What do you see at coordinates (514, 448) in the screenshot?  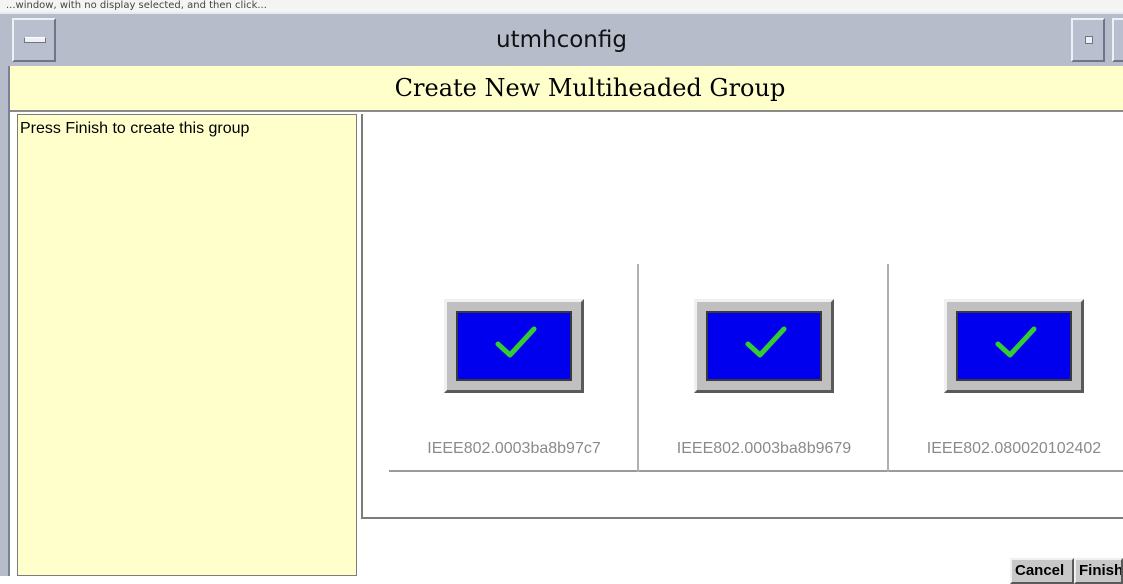 I see `display-label: IEEE802.0003ba8b97c7` at bounding box center [514, 448].